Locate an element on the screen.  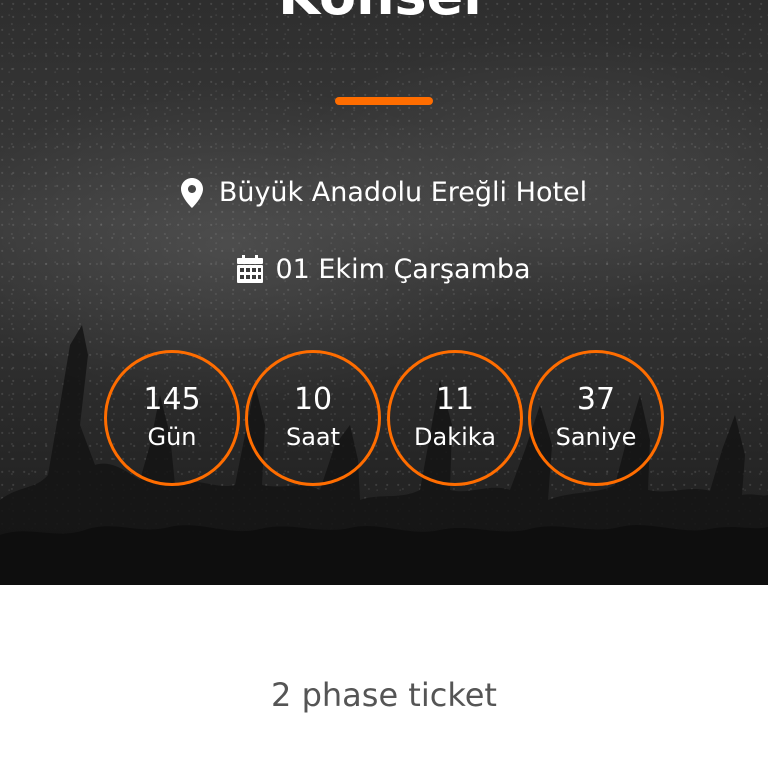
countdown-hours: 10 Saat is located at coordinates (313, 418).